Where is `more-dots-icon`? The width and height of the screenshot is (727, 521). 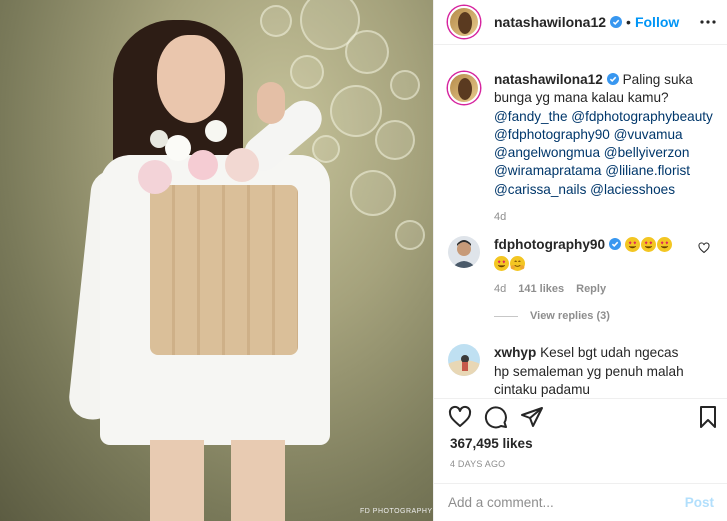
more-dots-icon is located at coordinates (708, 22).